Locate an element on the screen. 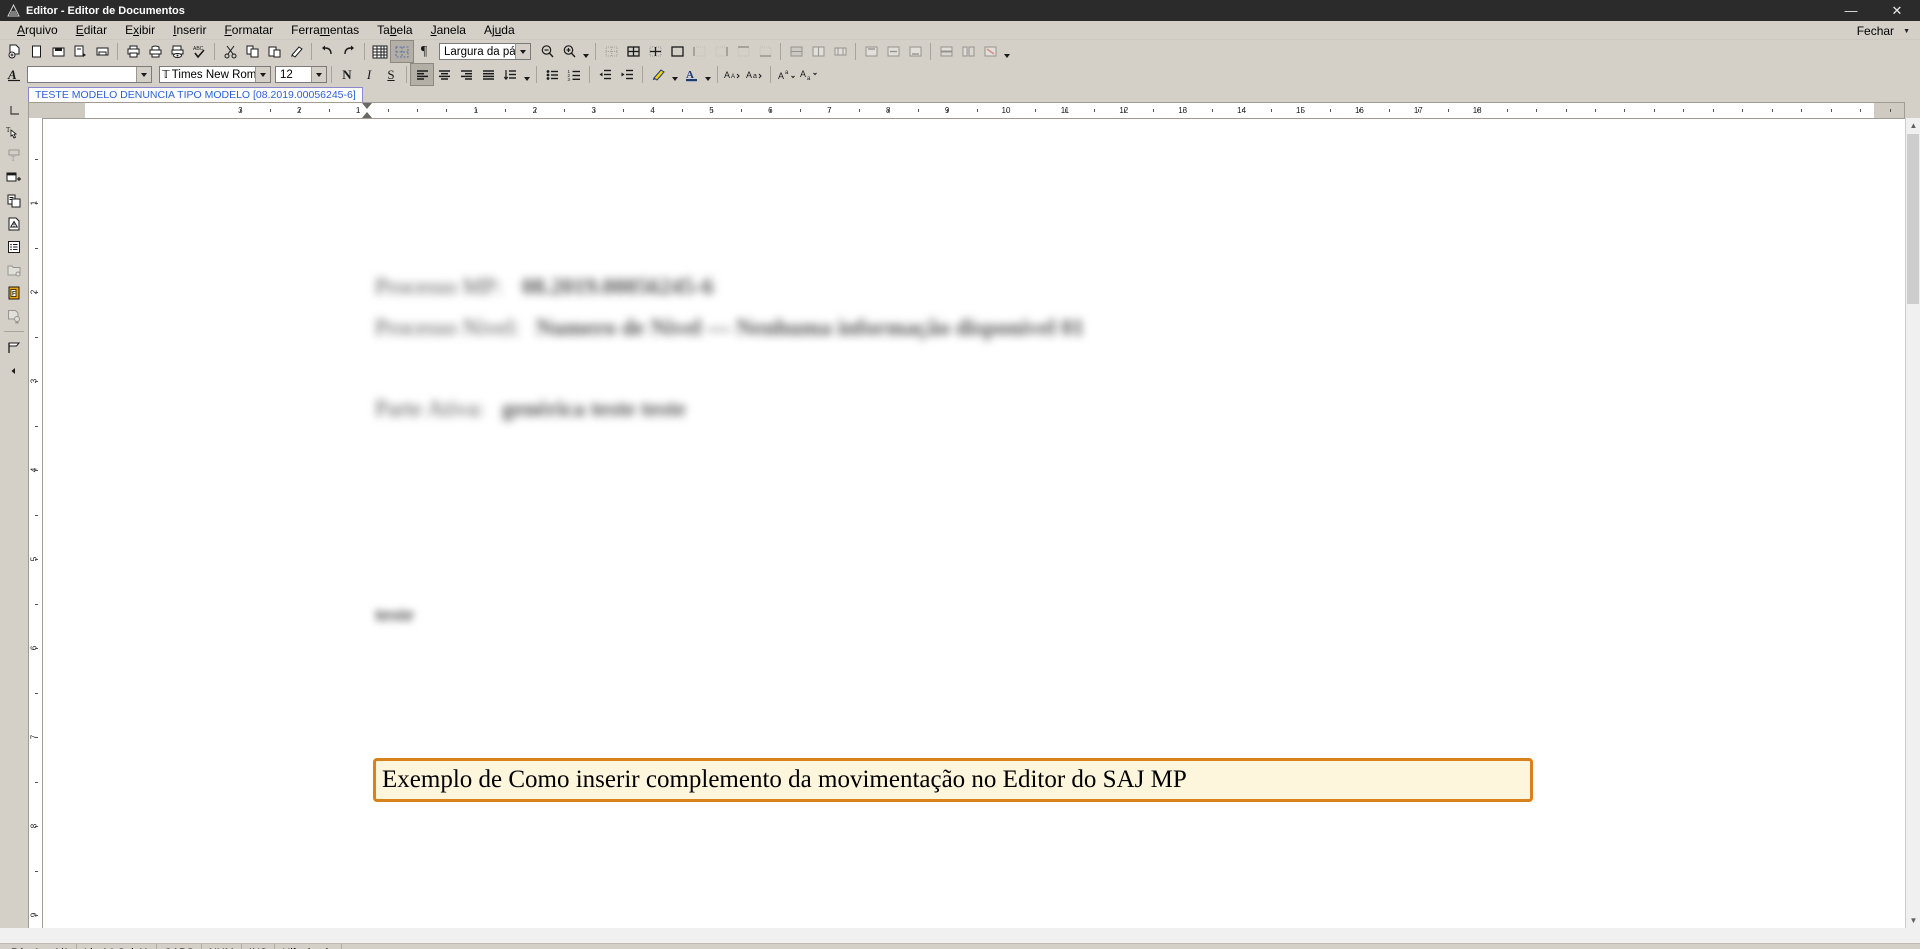 The height and width of the screenshot is (949, 1920). font-name-combo: 𝕋 Times New Roma is located at coordinates (215, 74).